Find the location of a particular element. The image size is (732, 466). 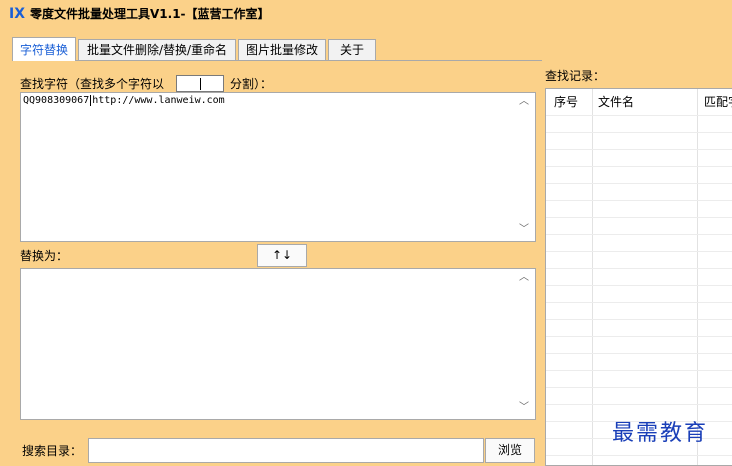

tab-batch-file: 批量文件删除/替换/重命名 is located at coordinates (157, 50).